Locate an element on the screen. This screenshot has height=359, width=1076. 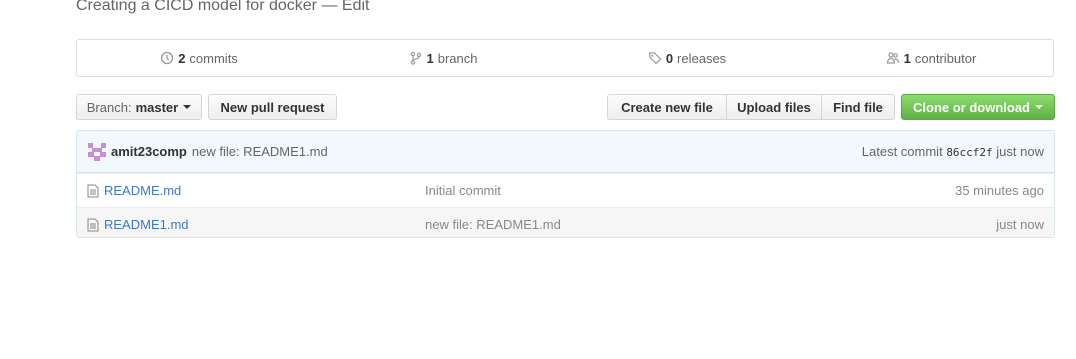
file-age: 35 minutes ago is located at coordinates (999, 190).